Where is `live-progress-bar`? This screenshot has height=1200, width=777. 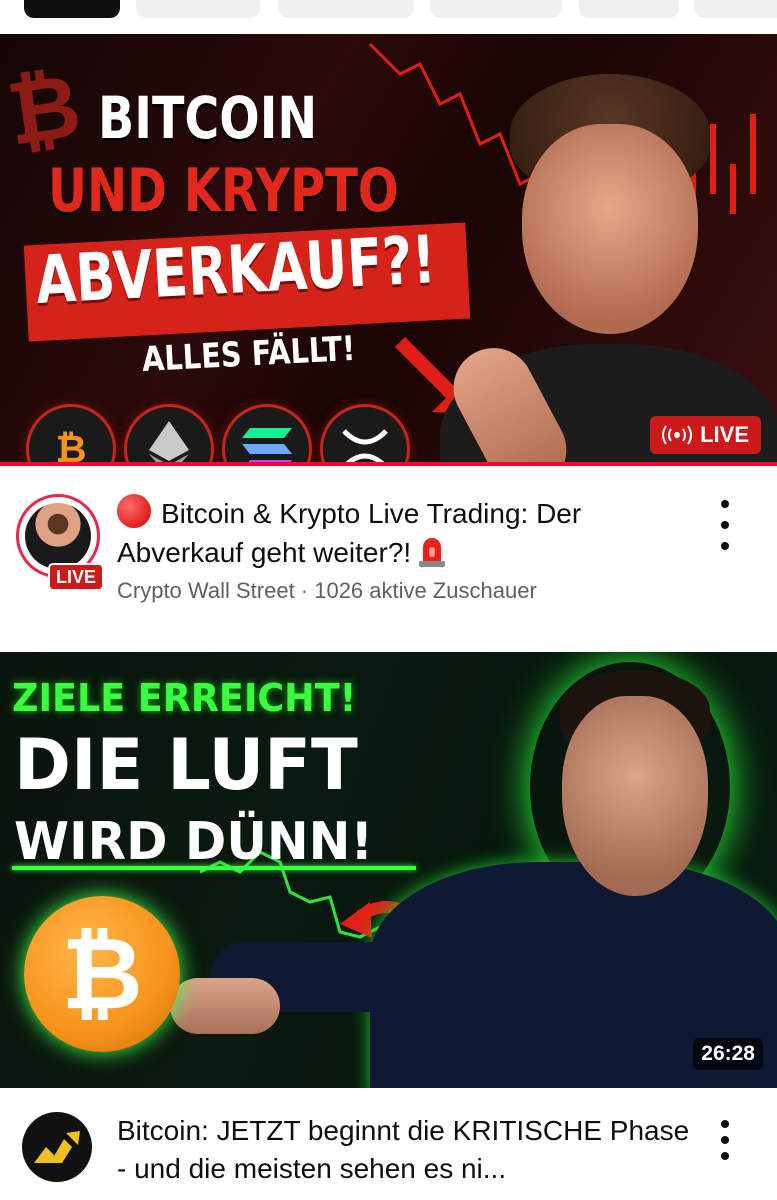
live-progress-bar is located at coordinates (388, 464).